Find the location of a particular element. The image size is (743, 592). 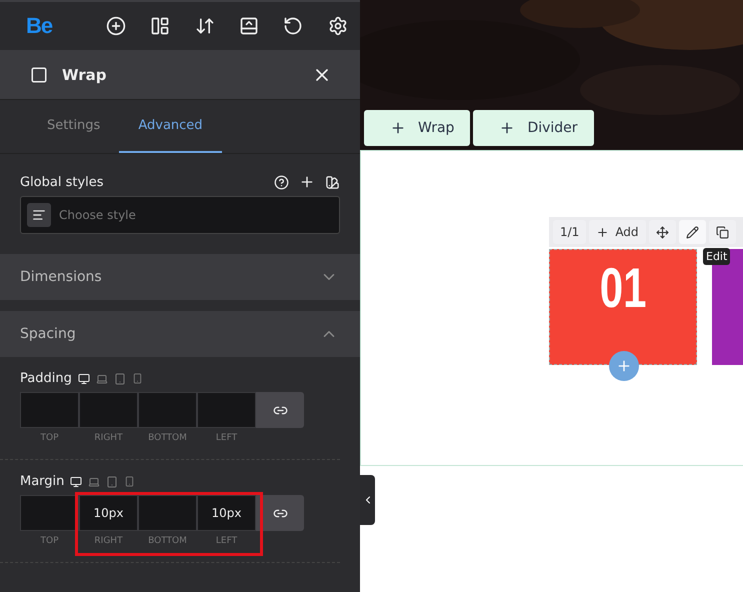

square-icon is located at coordinates (39, 75).